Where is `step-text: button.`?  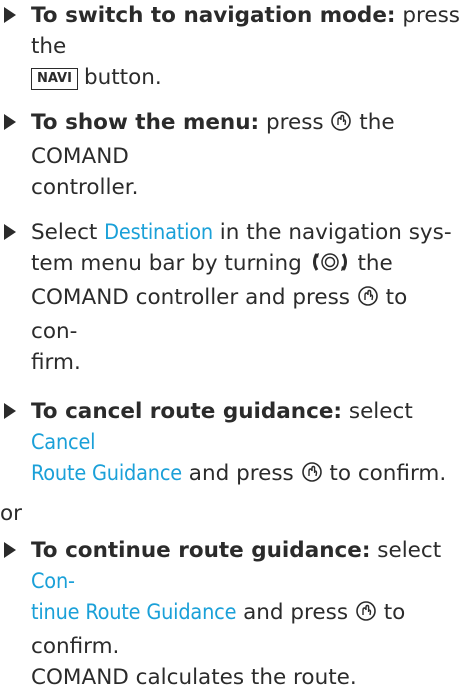
step-text: button. is located at coordinates (122, 77).